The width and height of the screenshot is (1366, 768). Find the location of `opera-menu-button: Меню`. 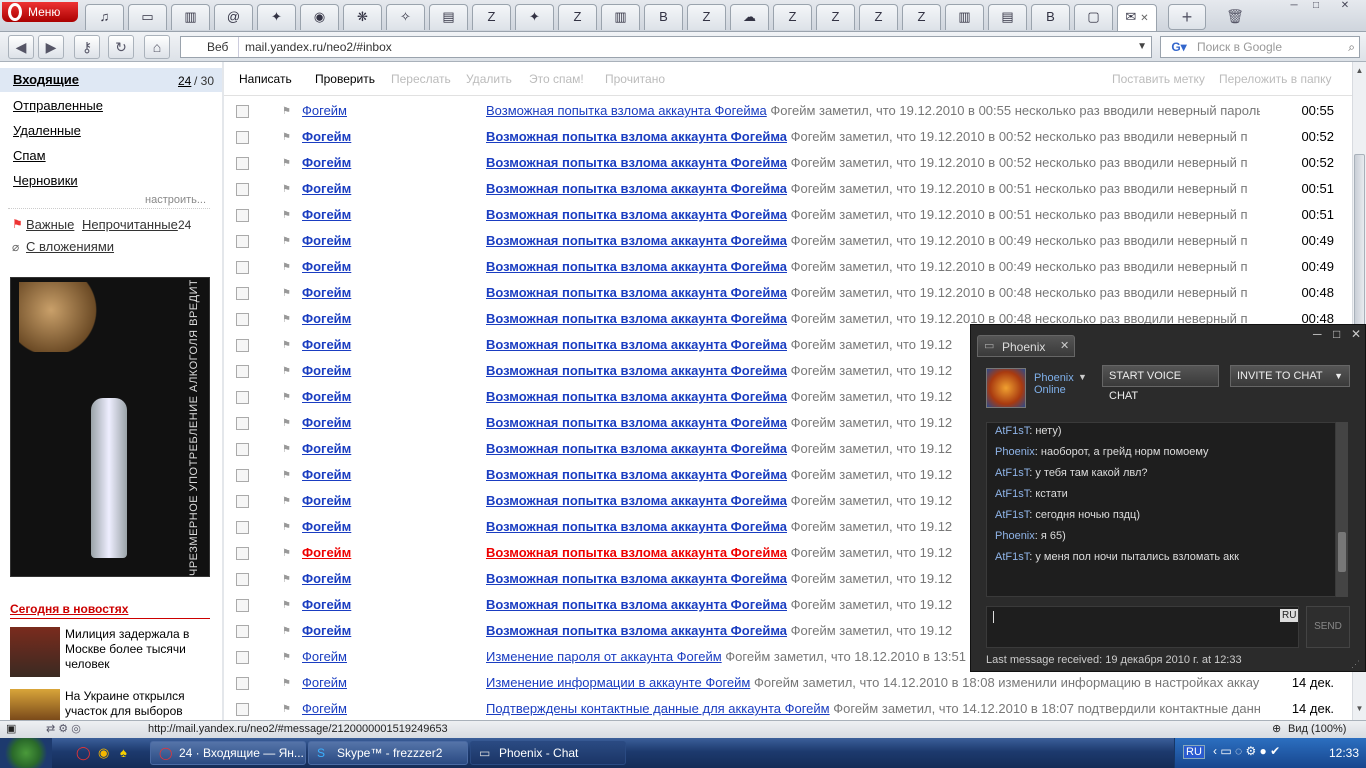

opera-menu-button: Меню is located at coordinates (40, 12).